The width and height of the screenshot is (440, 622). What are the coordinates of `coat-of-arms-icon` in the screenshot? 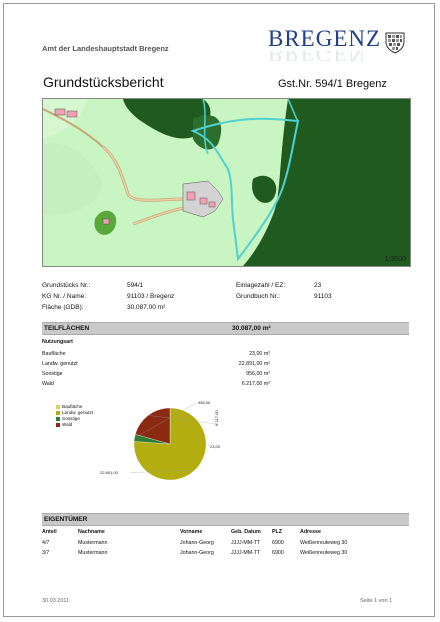 It's located at (395, 43).